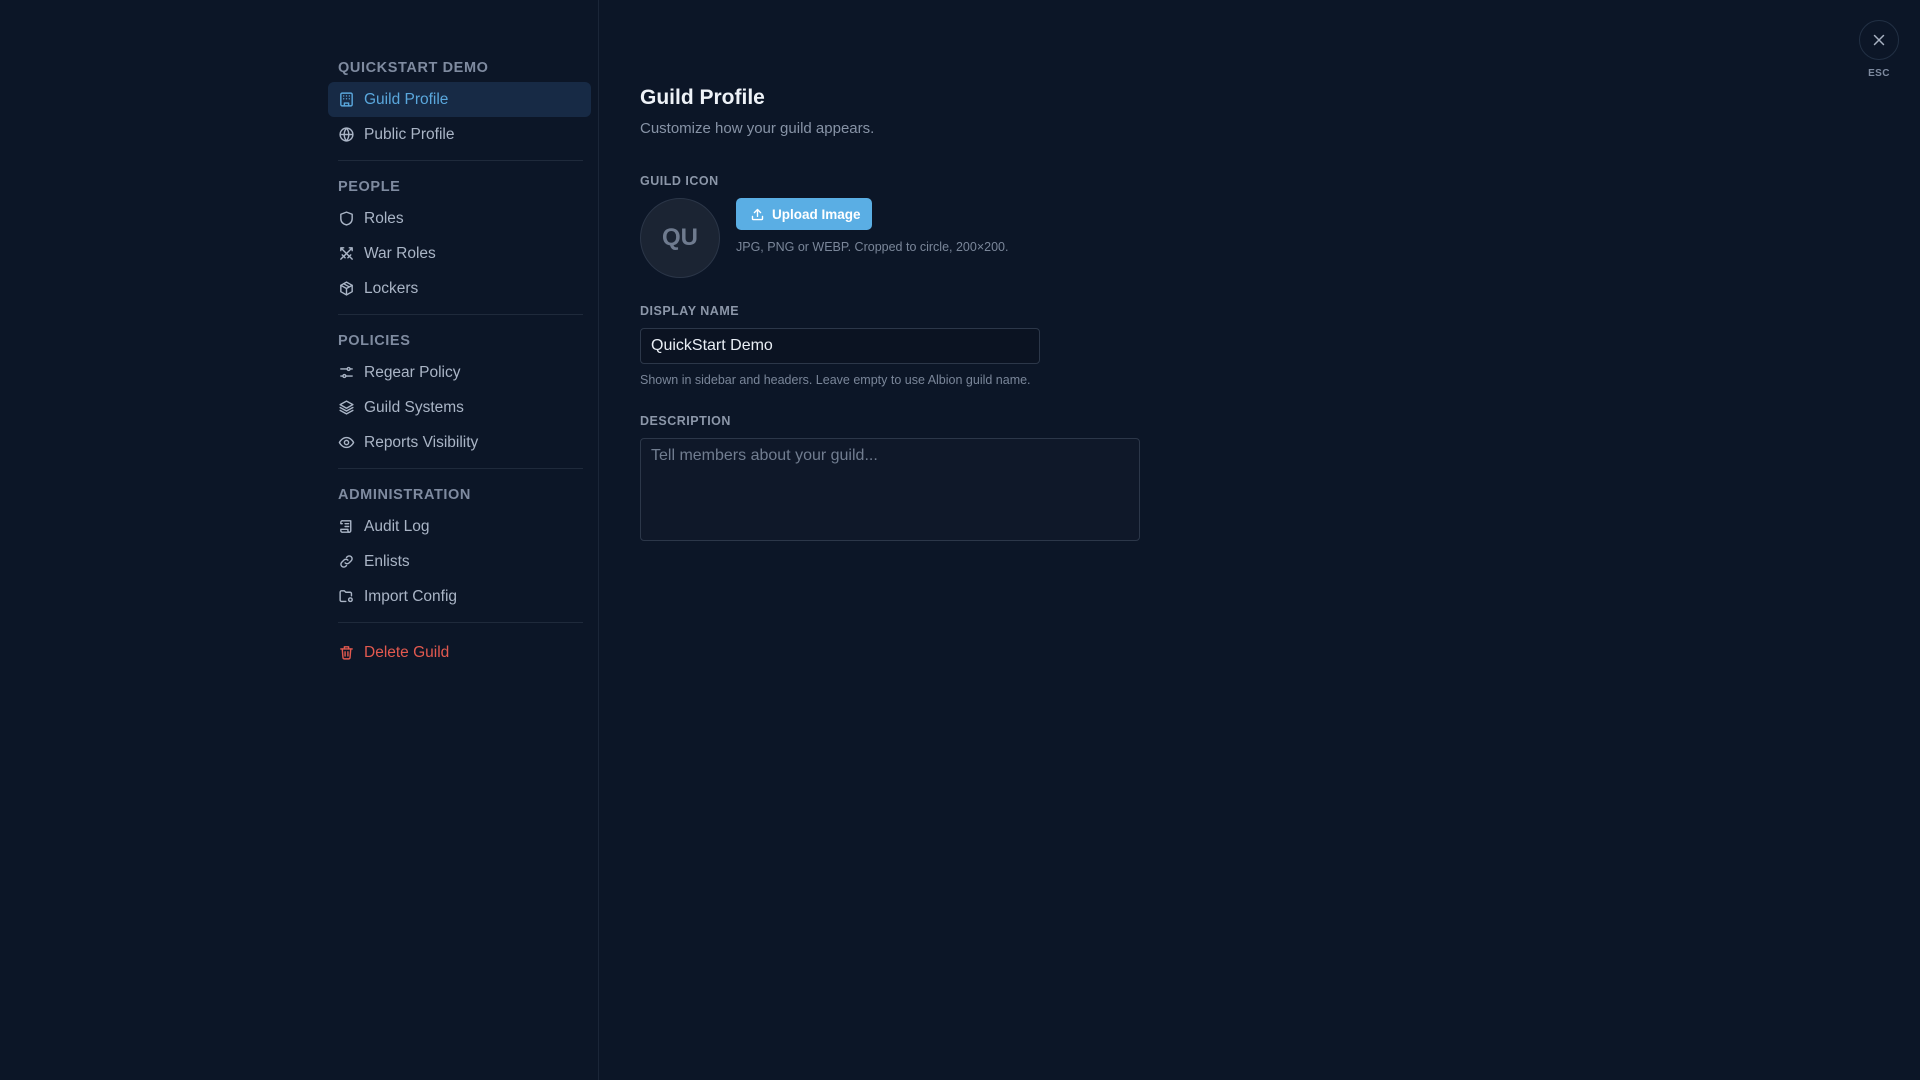  I want to click on sidebar-item-label: Reports Visibility, so click(421, 442).